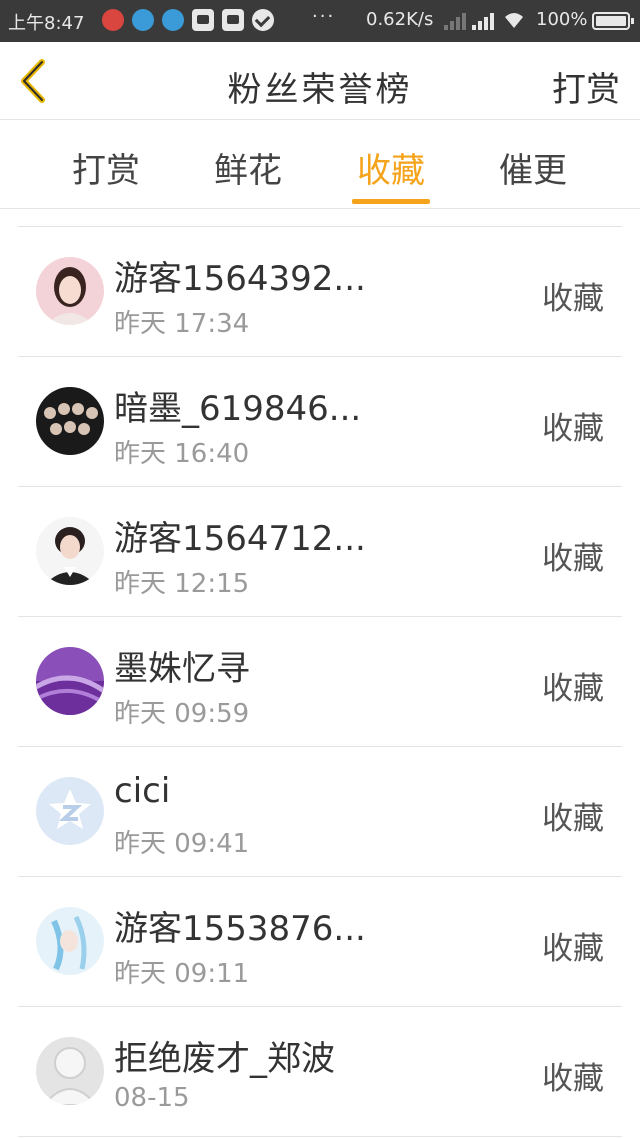 The image size is (640, 1138). Describe the element at coordinates (248, 167) in the screenshot. I see `tab-flowers: 鲜花` at that location.